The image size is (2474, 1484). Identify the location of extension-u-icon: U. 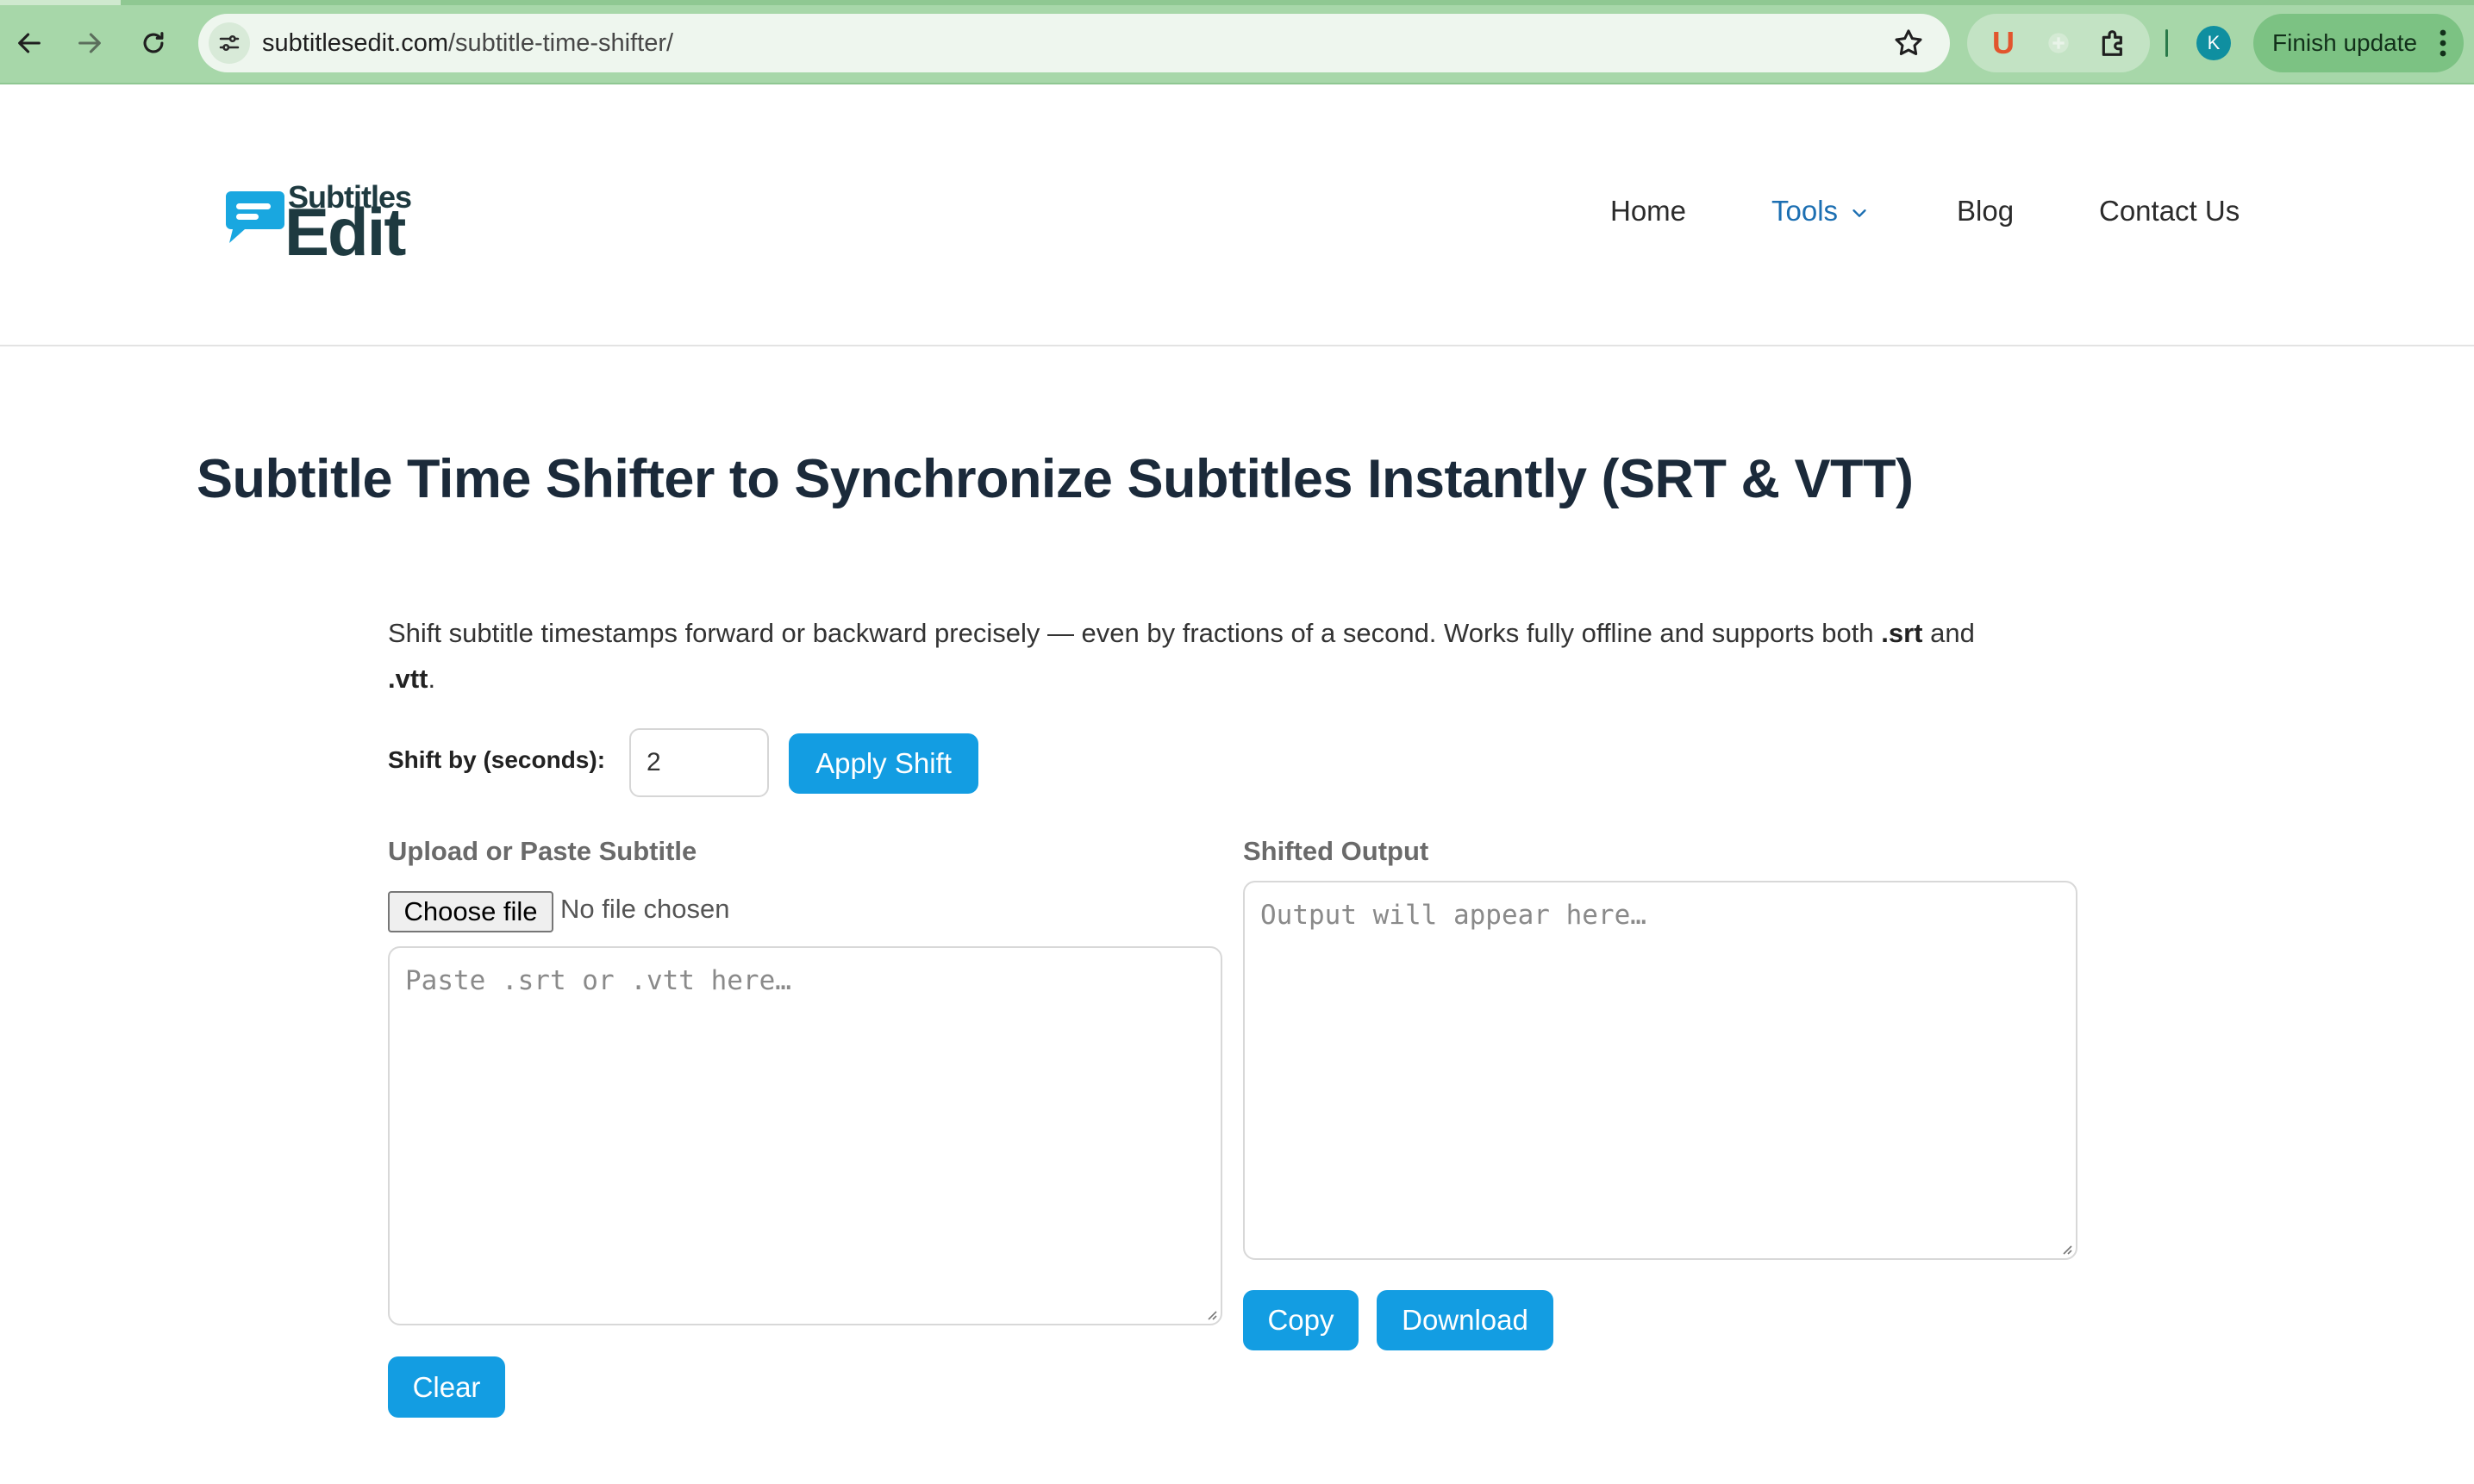
(2003, 43).